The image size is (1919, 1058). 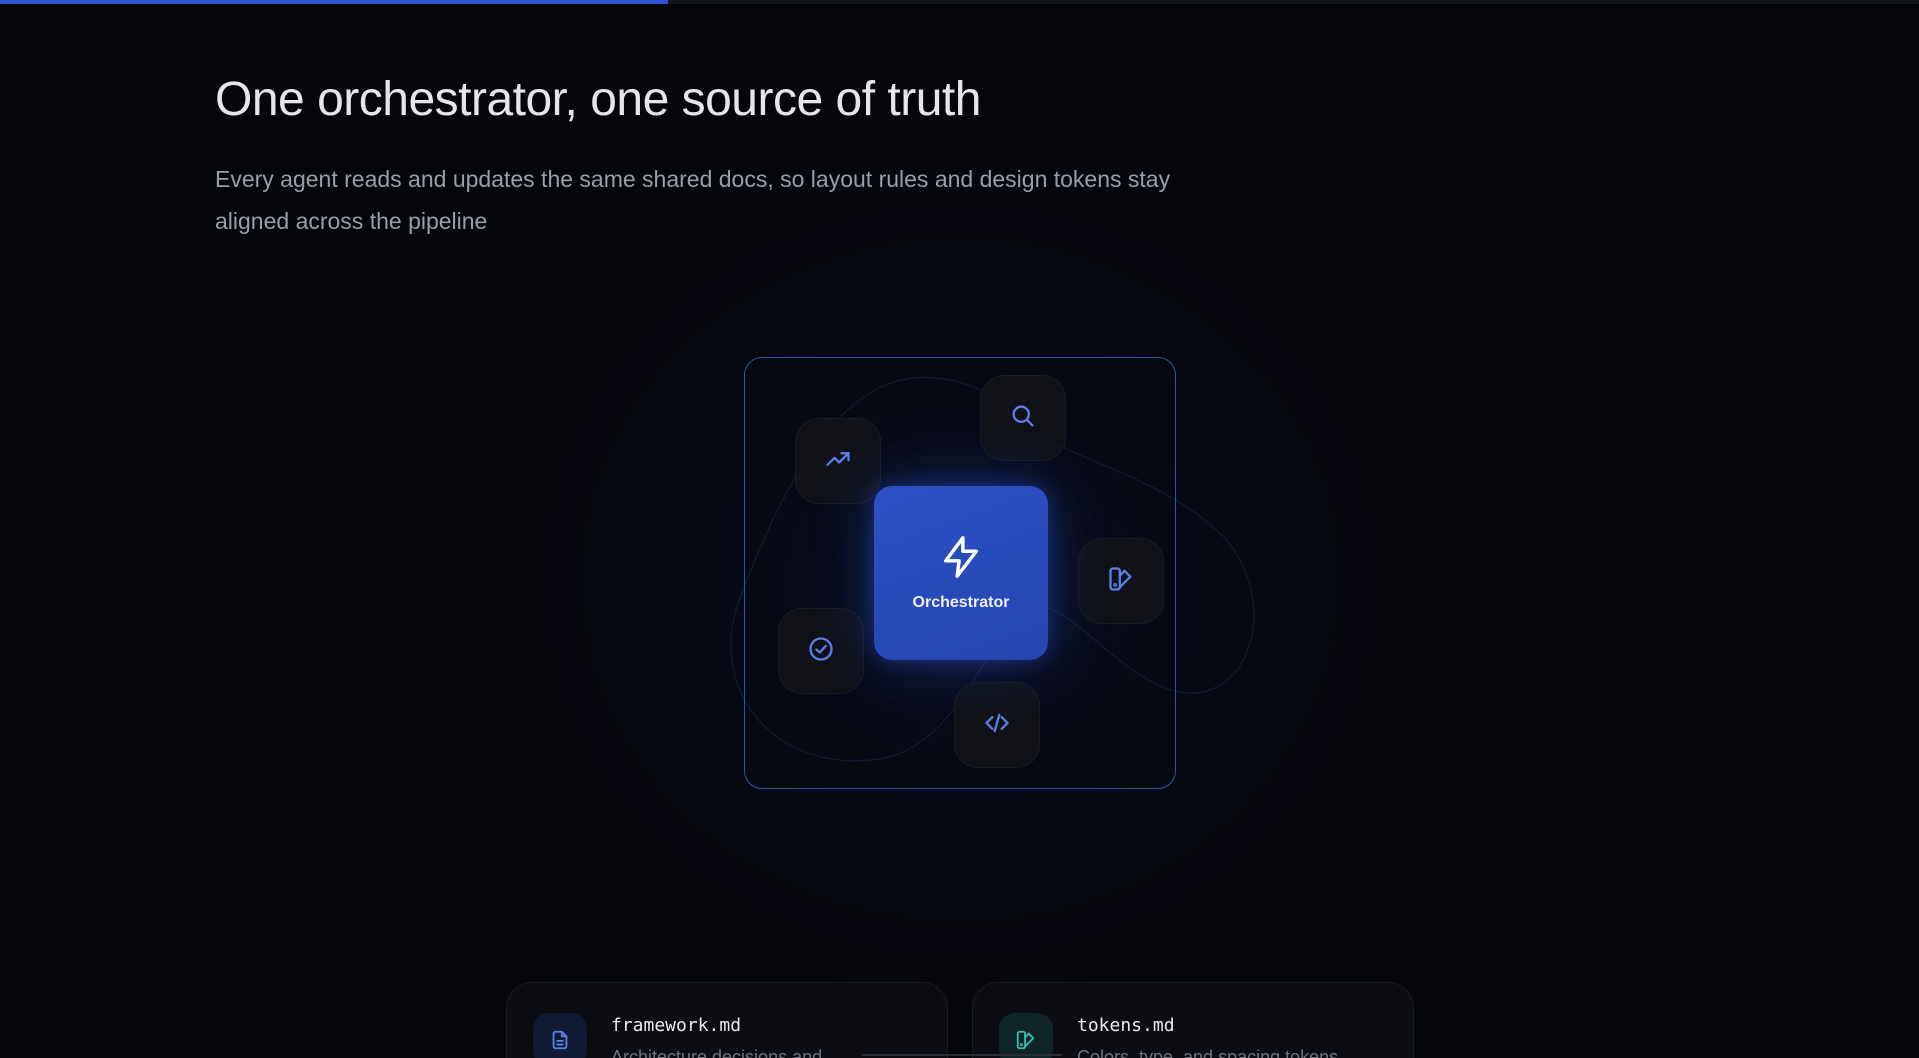 I want to click on agent-node-review, so click(x=821, y=651).